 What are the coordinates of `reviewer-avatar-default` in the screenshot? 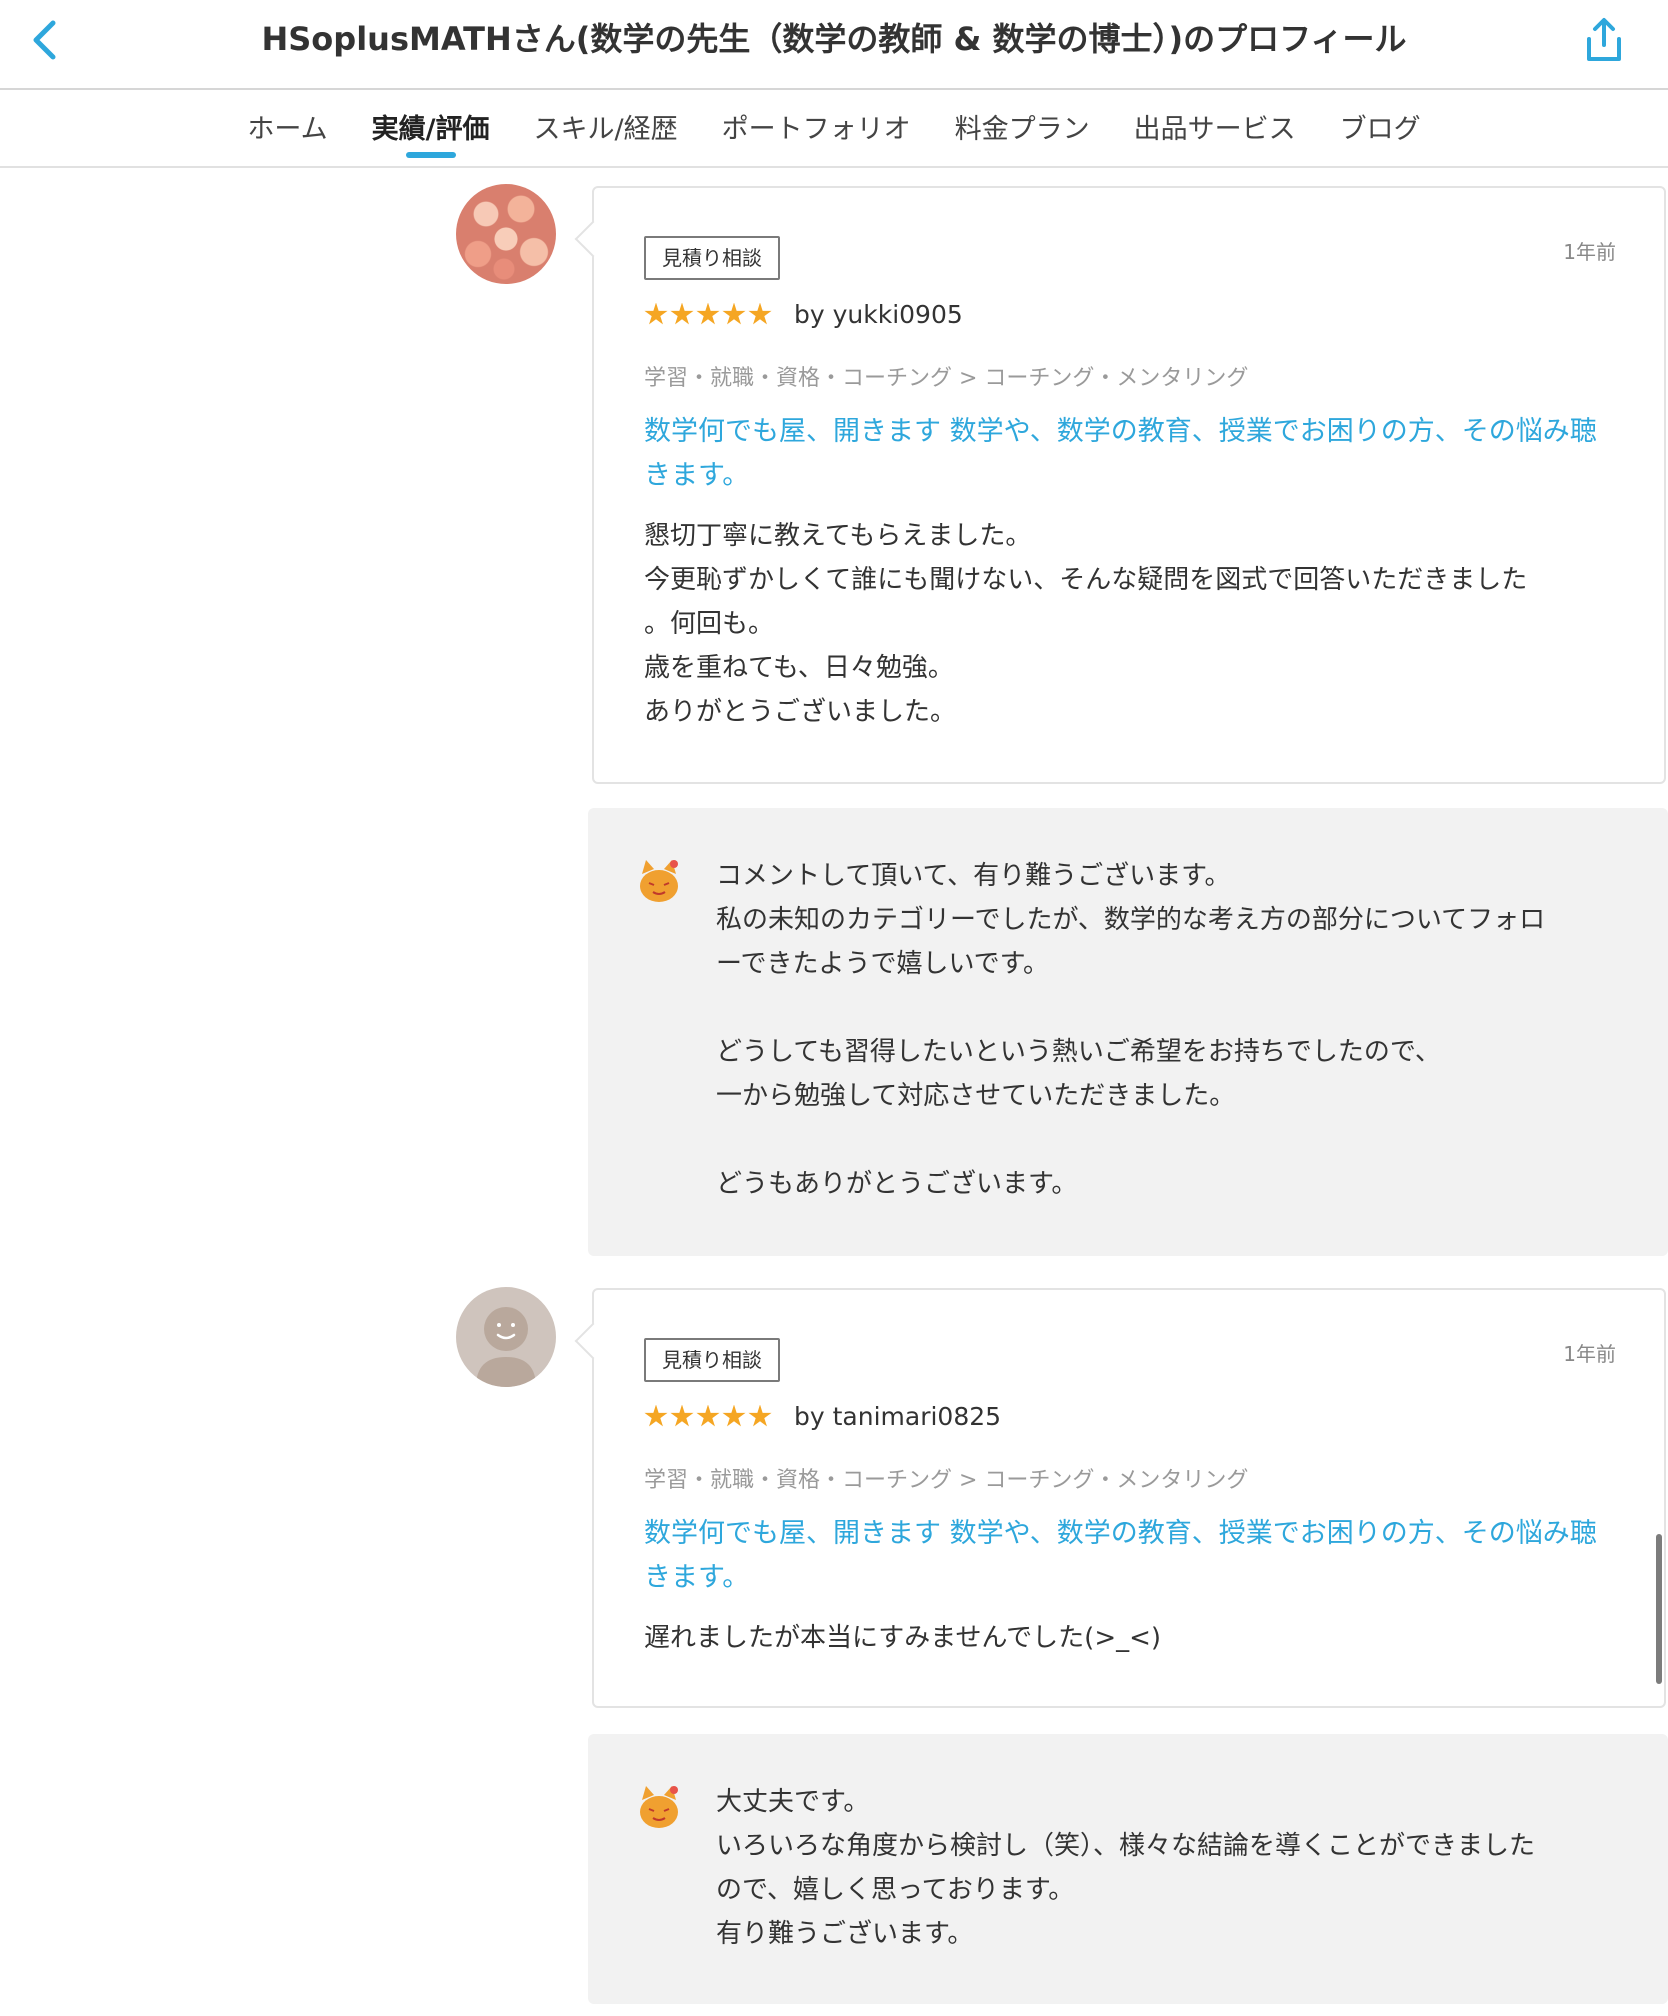 It's located at (506, 1337).